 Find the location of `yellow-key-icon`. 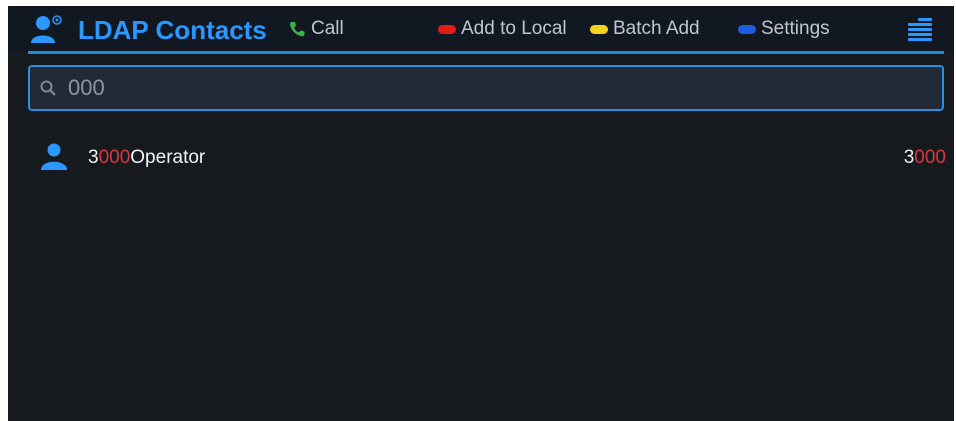

yellow-key-icon is located at coordinates (599, 29).